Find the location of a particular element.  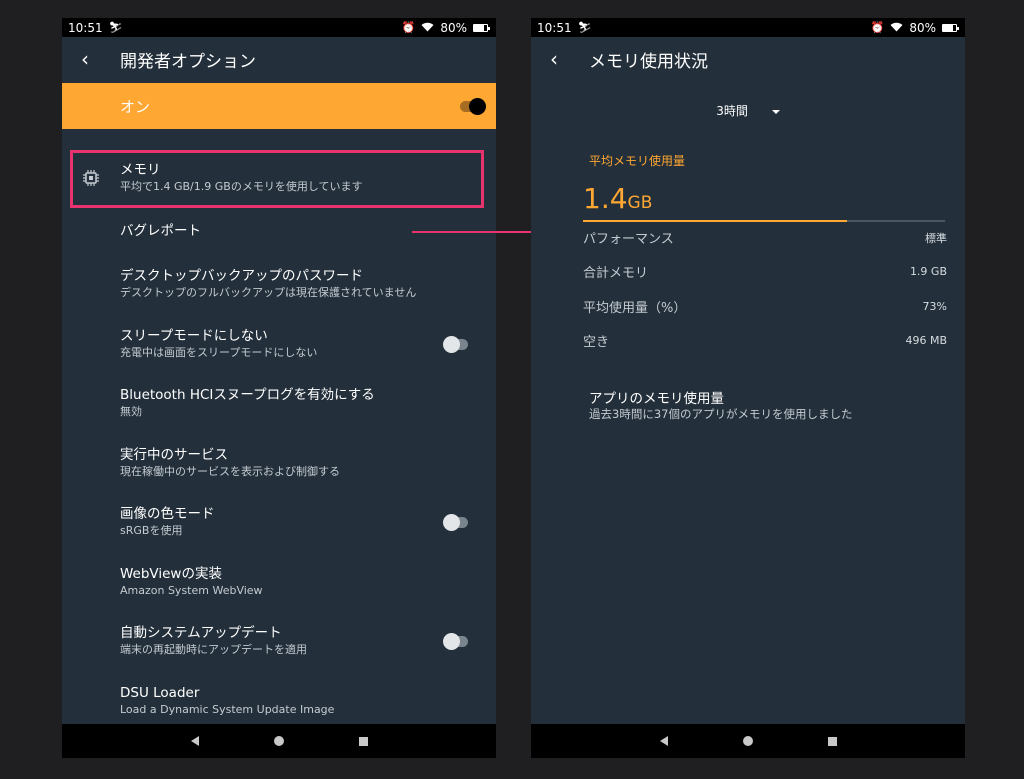

avg-memory-number: 1.4 is located at coordinates (605, 198).